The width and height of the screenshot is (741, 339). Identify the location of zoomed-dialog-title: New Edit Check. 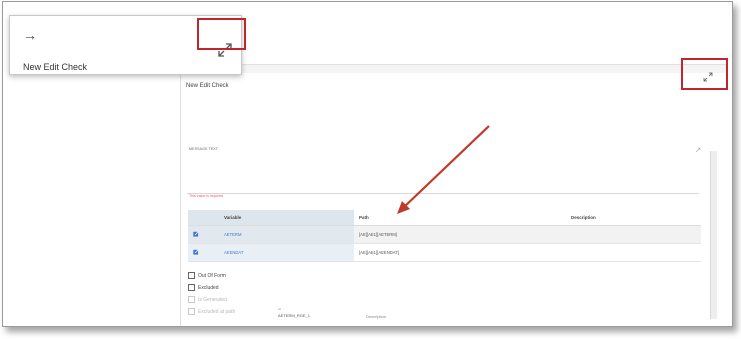
(55, 67).